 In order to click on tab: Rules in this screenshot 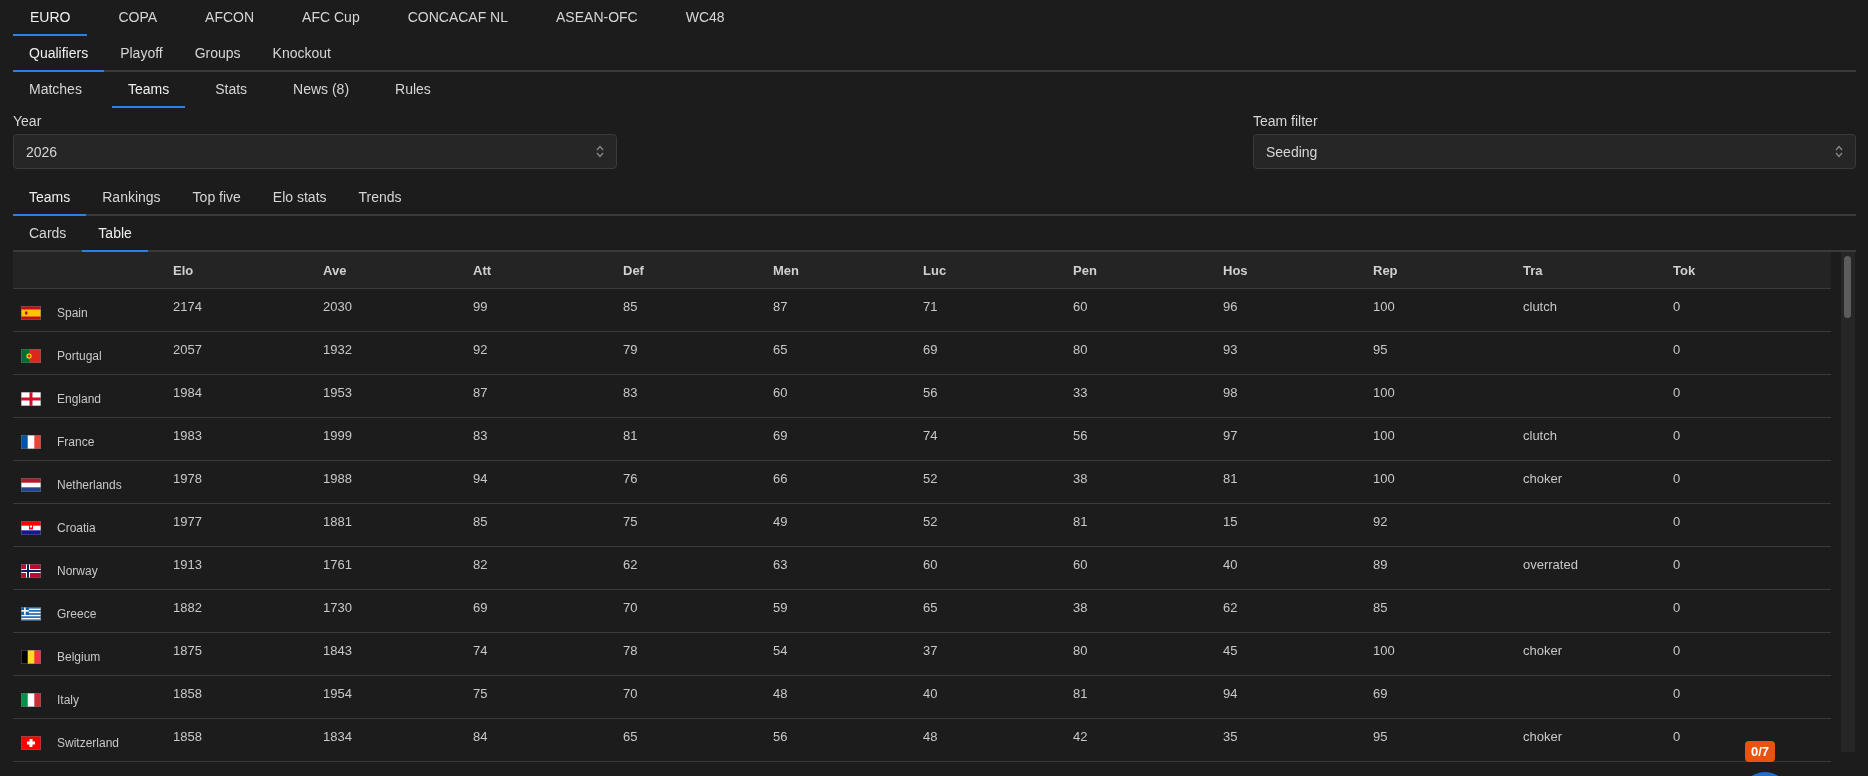, I will do `click(413, 90)`.